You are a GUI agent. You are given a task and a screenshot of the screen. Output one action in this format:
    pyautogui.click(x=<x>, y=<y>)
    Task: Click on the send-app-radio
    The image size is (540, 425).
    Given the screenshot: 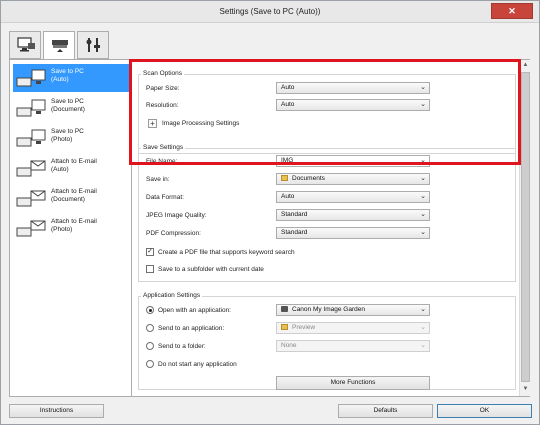 What is the action you would take?
    pyautogui.click(x=150, y=328)
    